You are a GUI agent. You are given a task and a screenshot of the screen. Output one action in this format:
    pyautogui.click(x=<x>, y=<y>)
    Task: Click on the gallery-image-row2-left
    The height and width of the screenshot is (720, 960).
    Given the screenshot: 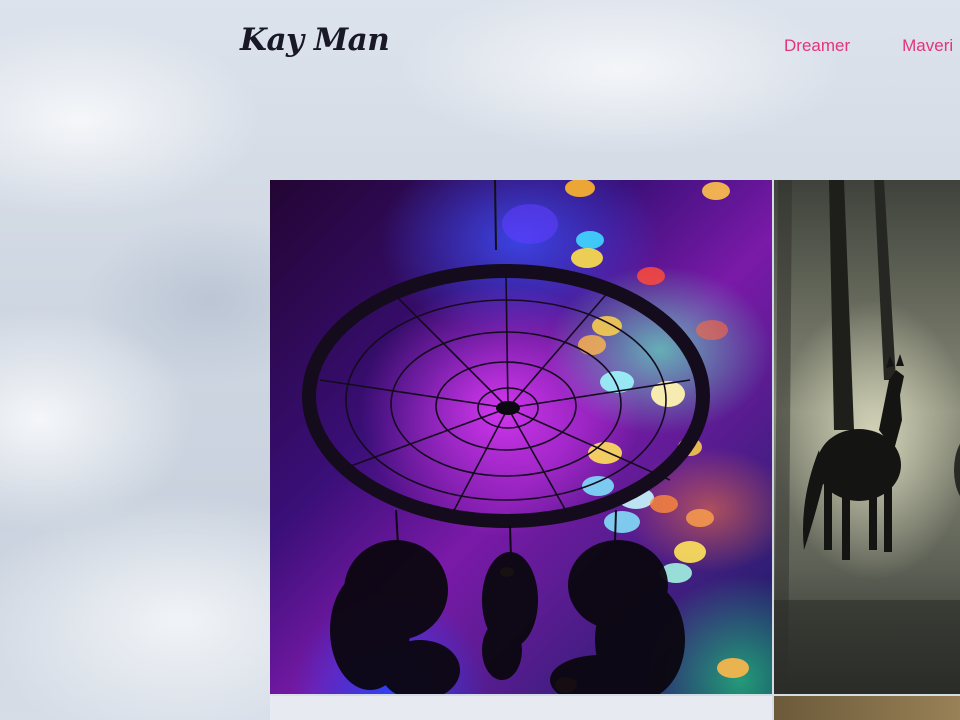 What is the action you would take?
    pyautogui.click(x=521, y=708)
    